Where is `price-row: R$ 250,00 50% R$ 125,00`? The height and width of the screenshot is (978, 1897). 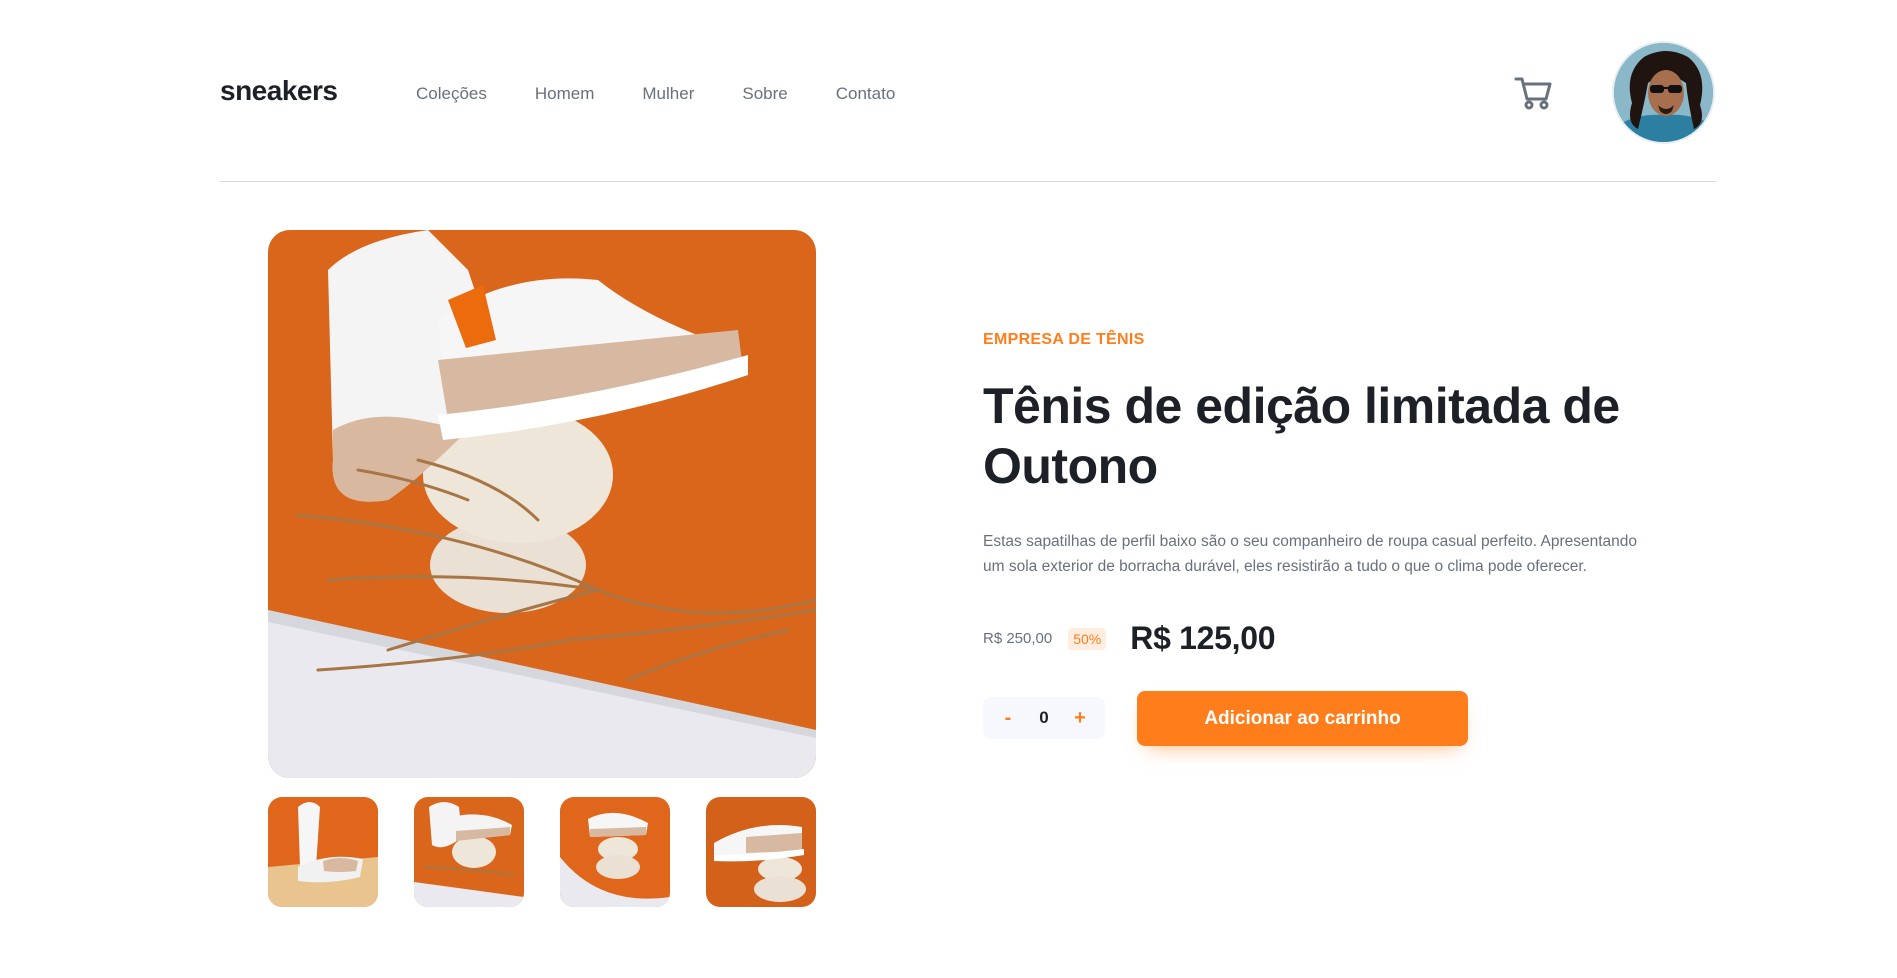
price-row: R$ 250,00 50% R$ 125,00 is located at coordinates (1129, 638).